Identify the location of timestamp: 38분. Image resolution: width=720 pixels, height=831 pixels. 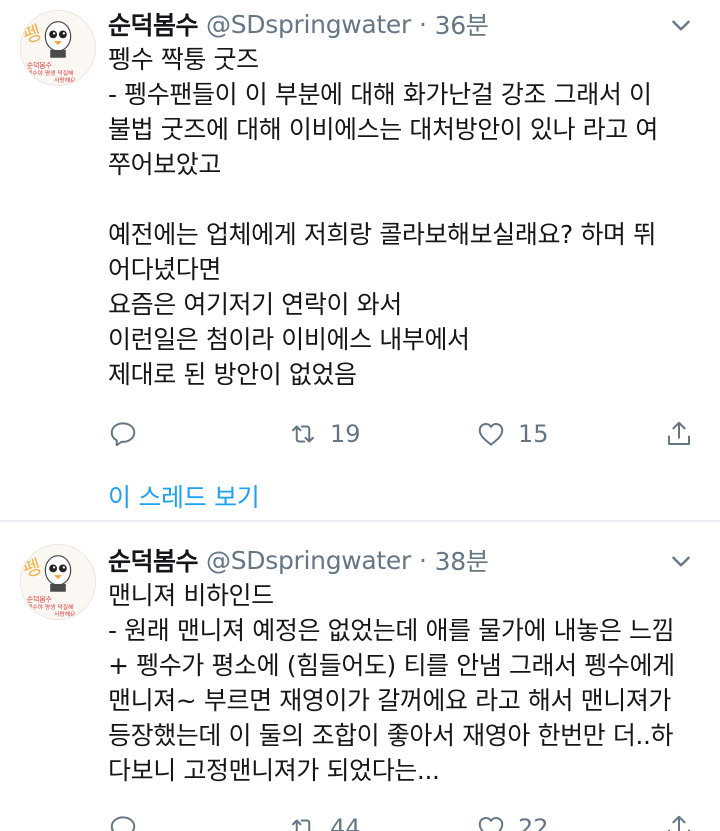
(462, 560).